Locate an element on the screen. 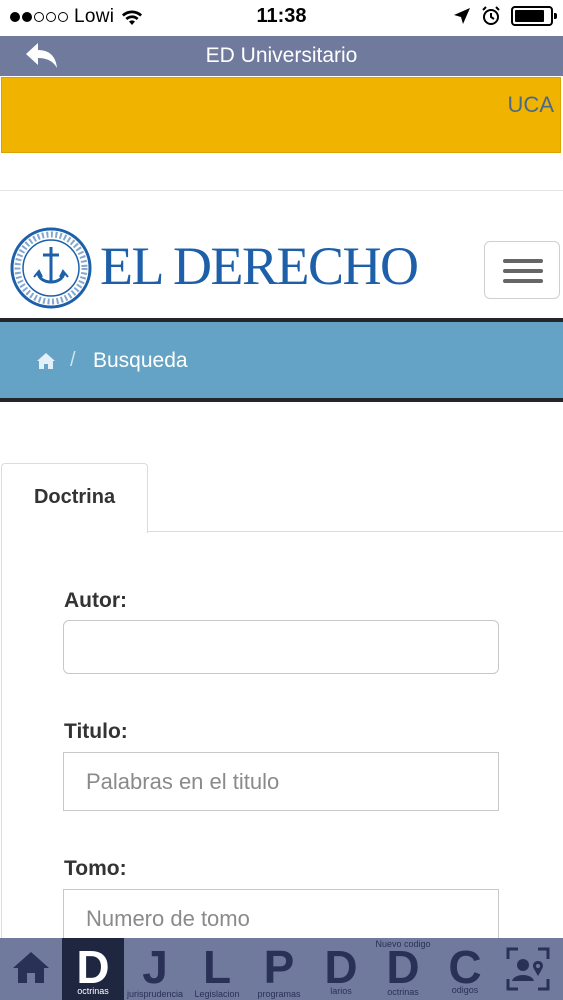 This screenshot has width=563, height=1000. app-header: ED Universitario is located at coordinates (281, 56).